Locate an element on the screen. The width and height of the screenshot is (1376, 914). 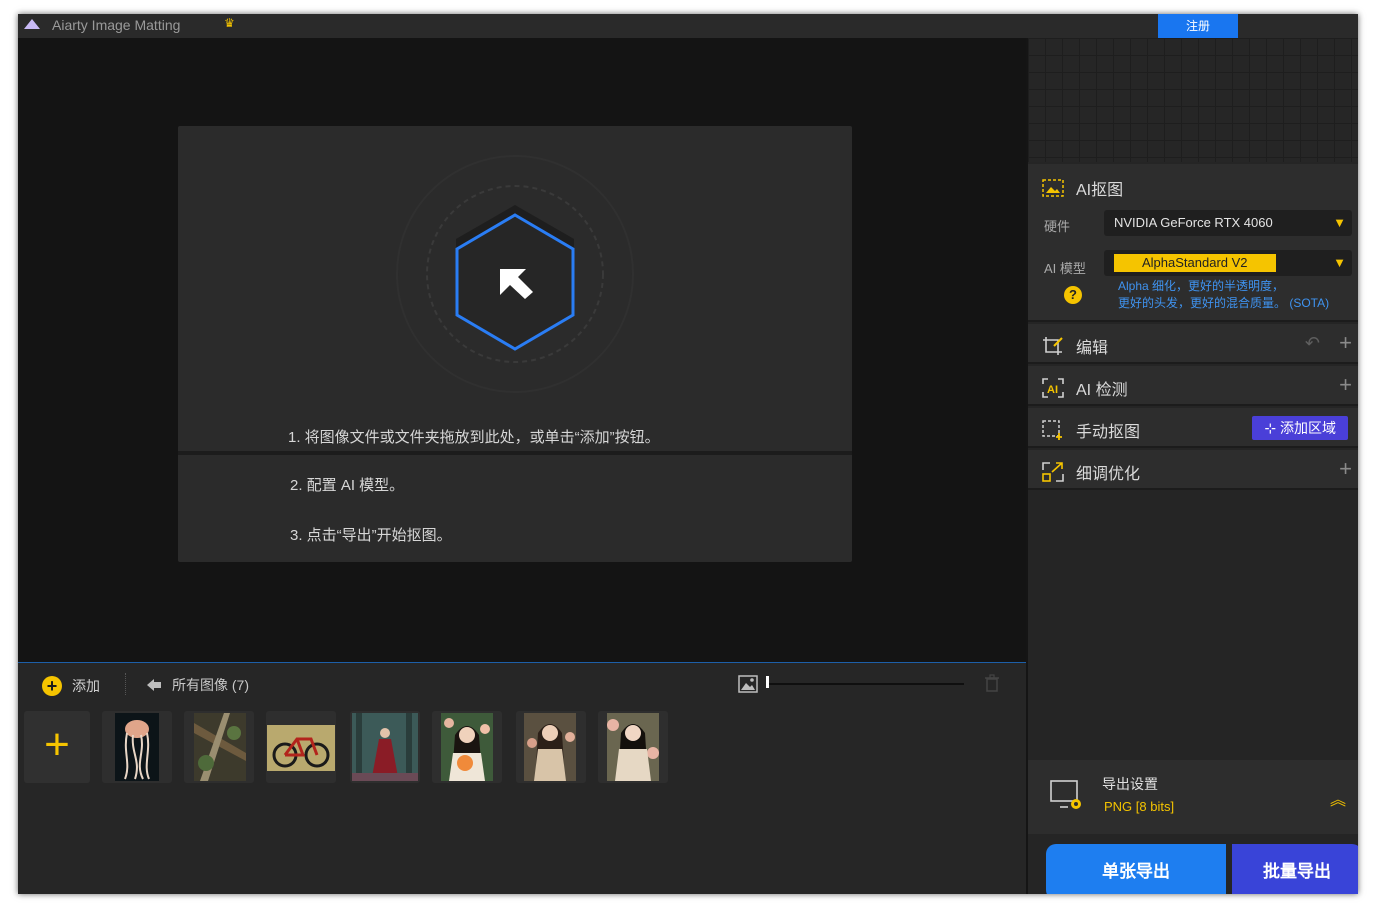
hardware-select: NVIDIA GeForce RTX 4060 ▼ is located at coordinates (1228, 223).